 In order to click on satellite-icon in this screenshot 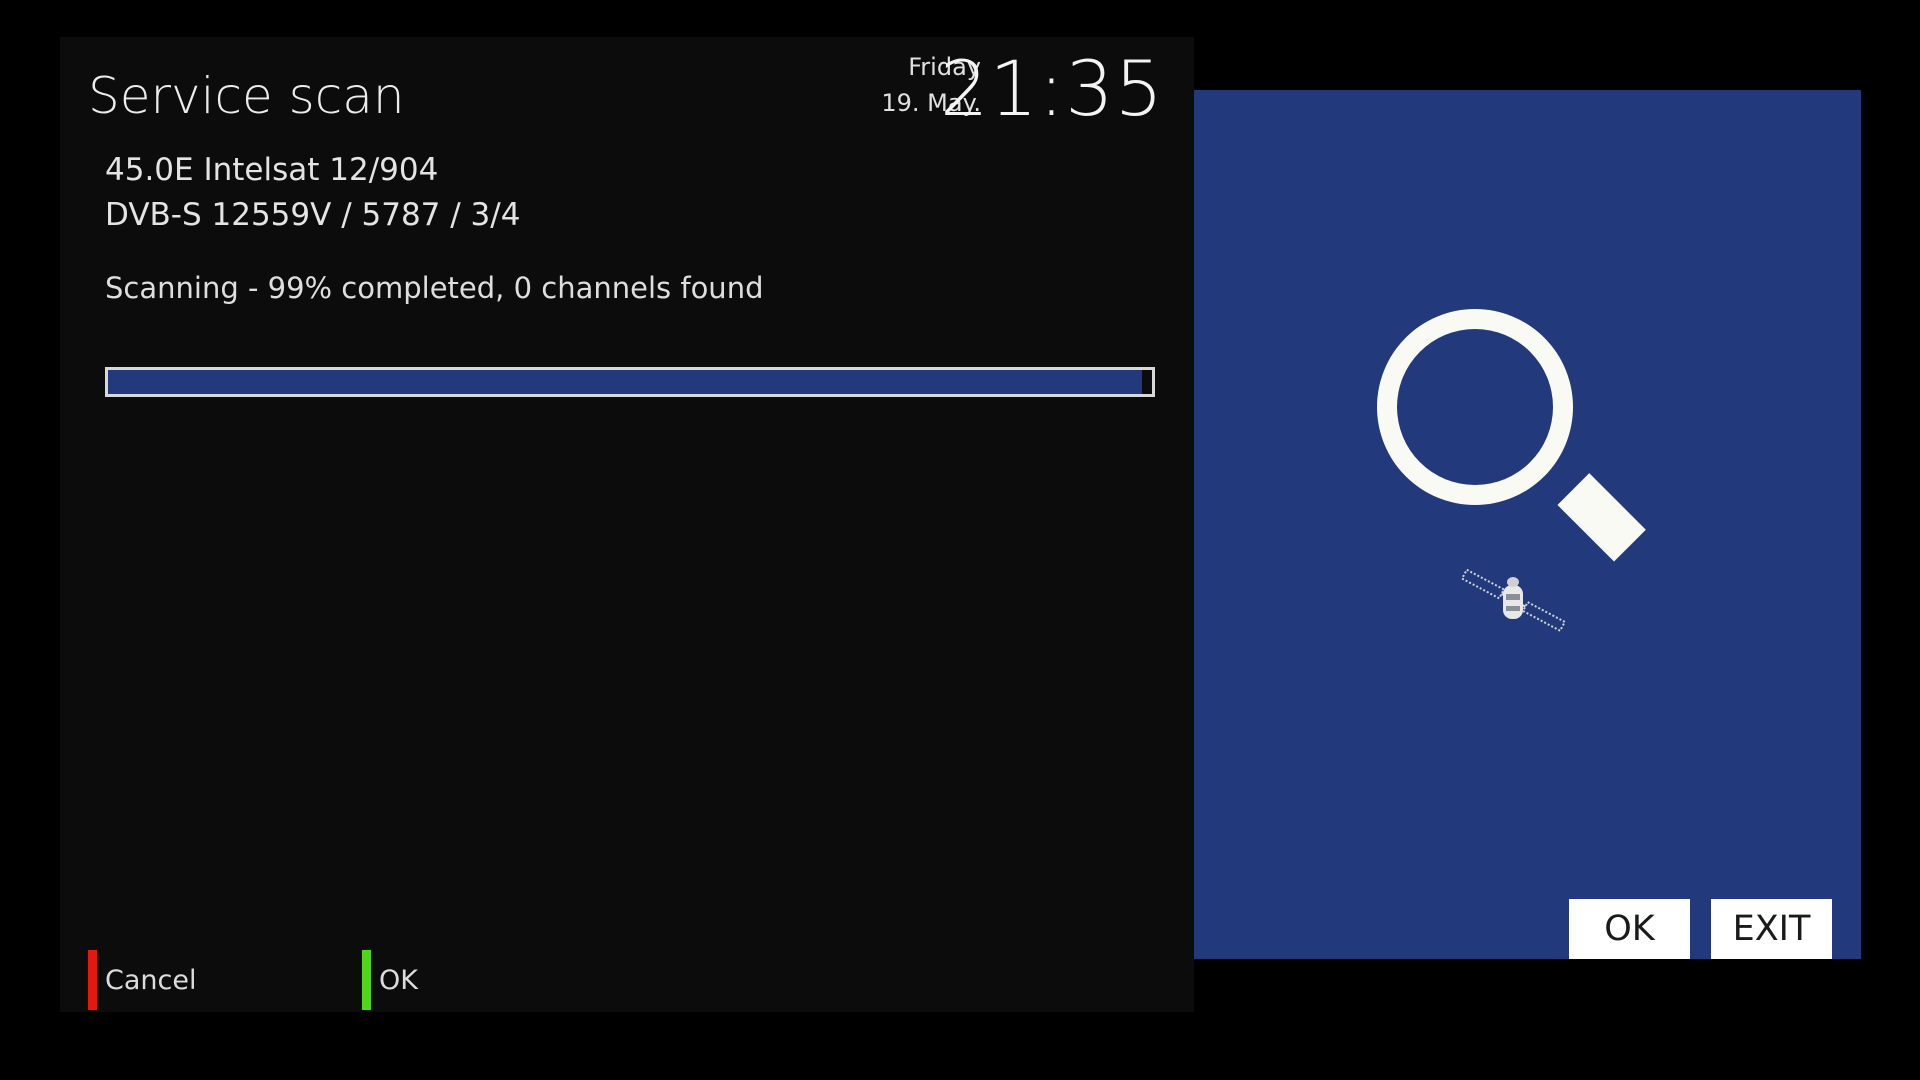, I will do `click(1513, 600)`.